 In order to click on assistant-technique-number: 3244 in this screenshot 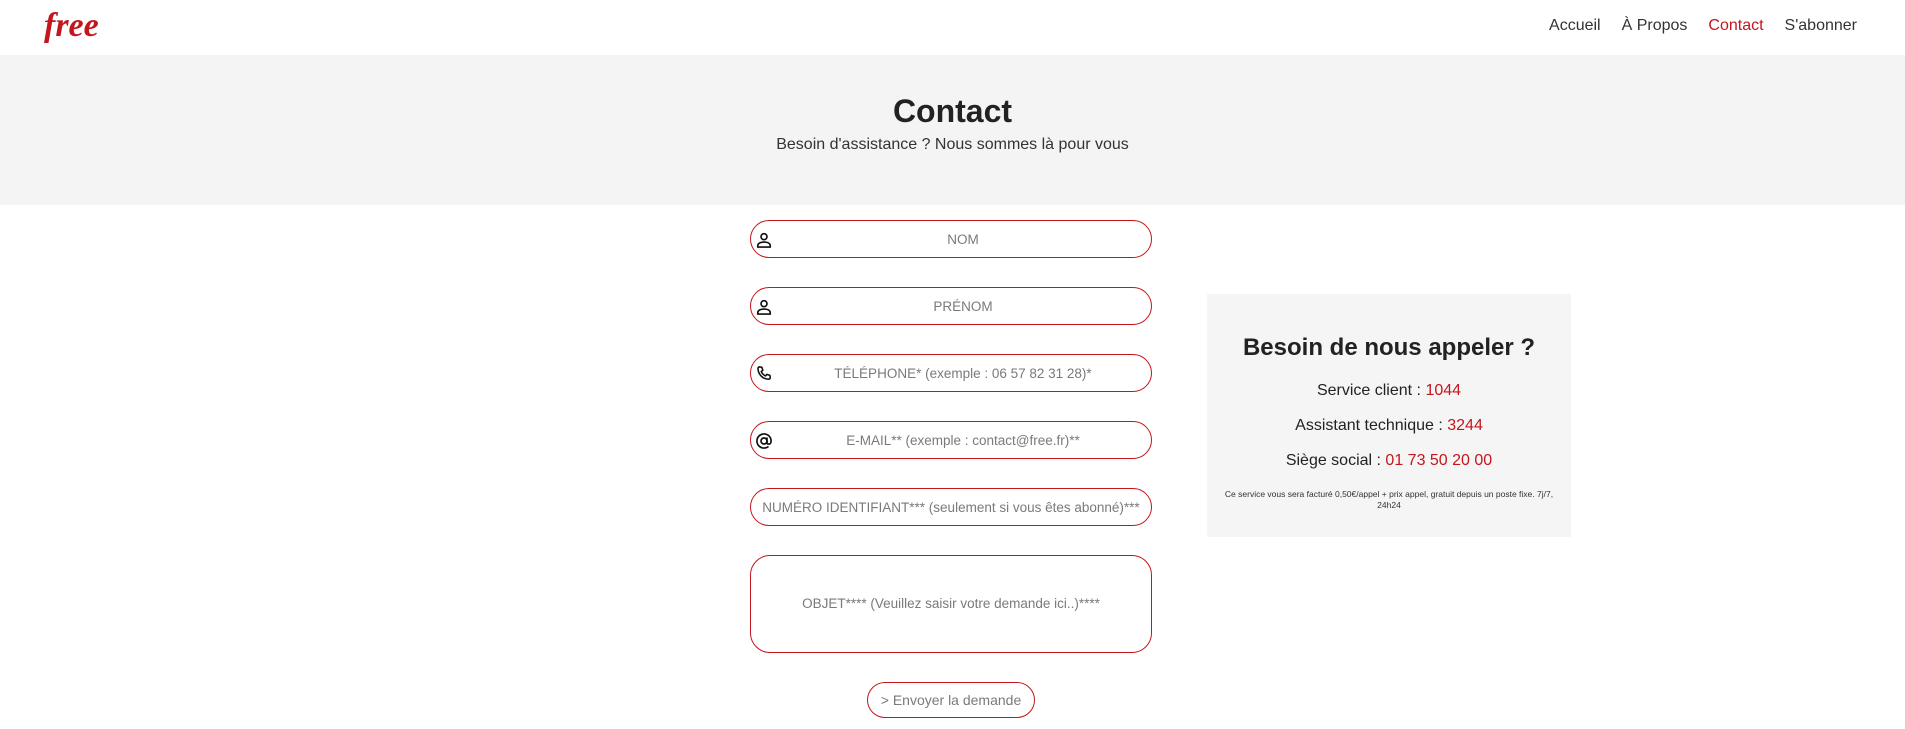, I will do `click(1465, 425)`.